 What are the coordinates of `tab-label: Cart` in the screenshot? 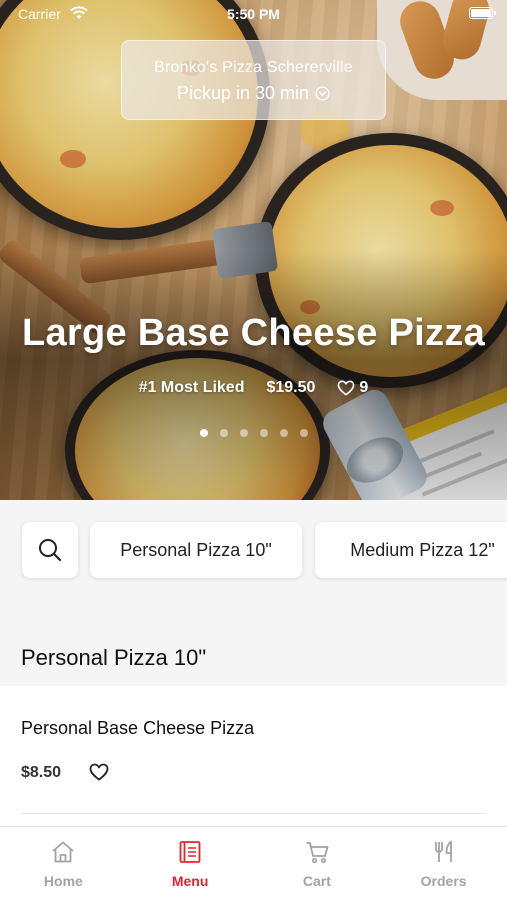 It's located at (316, 881).